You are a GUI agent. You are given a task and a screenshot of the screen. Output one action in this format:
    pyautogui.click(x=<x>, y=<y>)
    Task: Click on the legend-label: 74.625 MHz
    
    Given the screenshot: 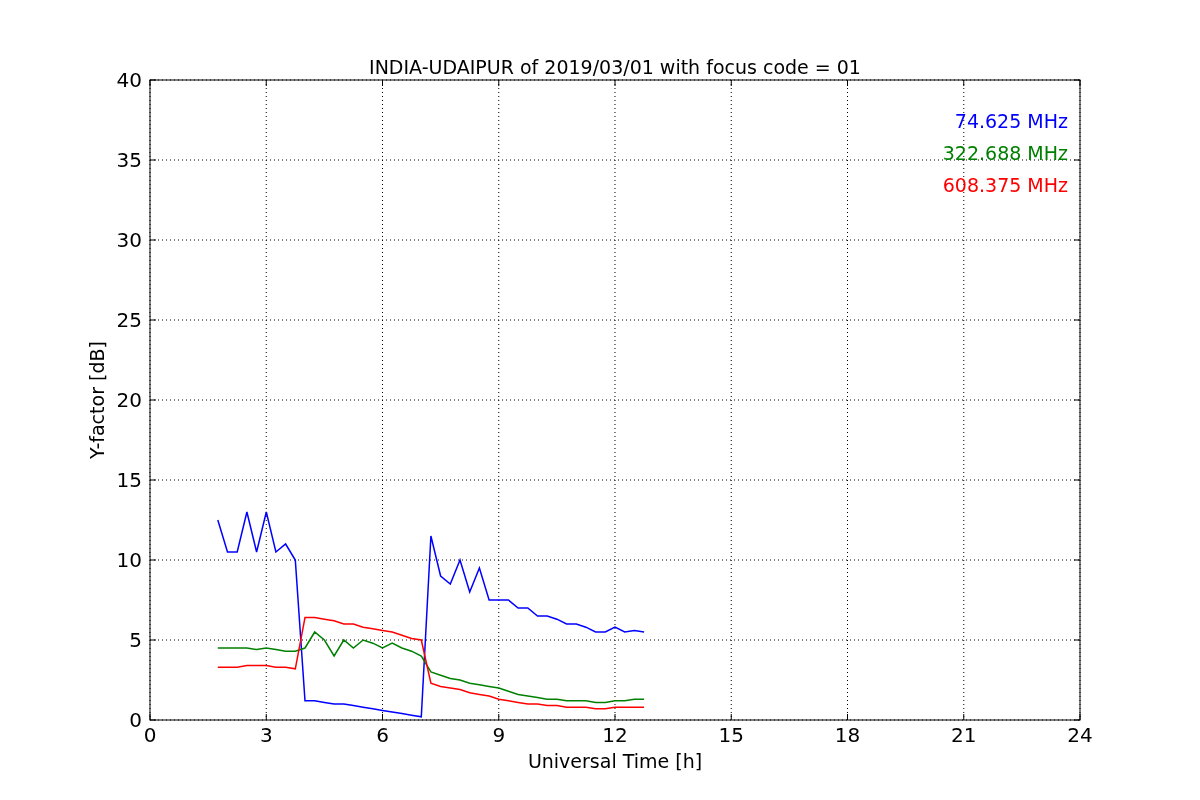 What is the action you would take?
    pyautogui.click(x=1011, y=121)
    